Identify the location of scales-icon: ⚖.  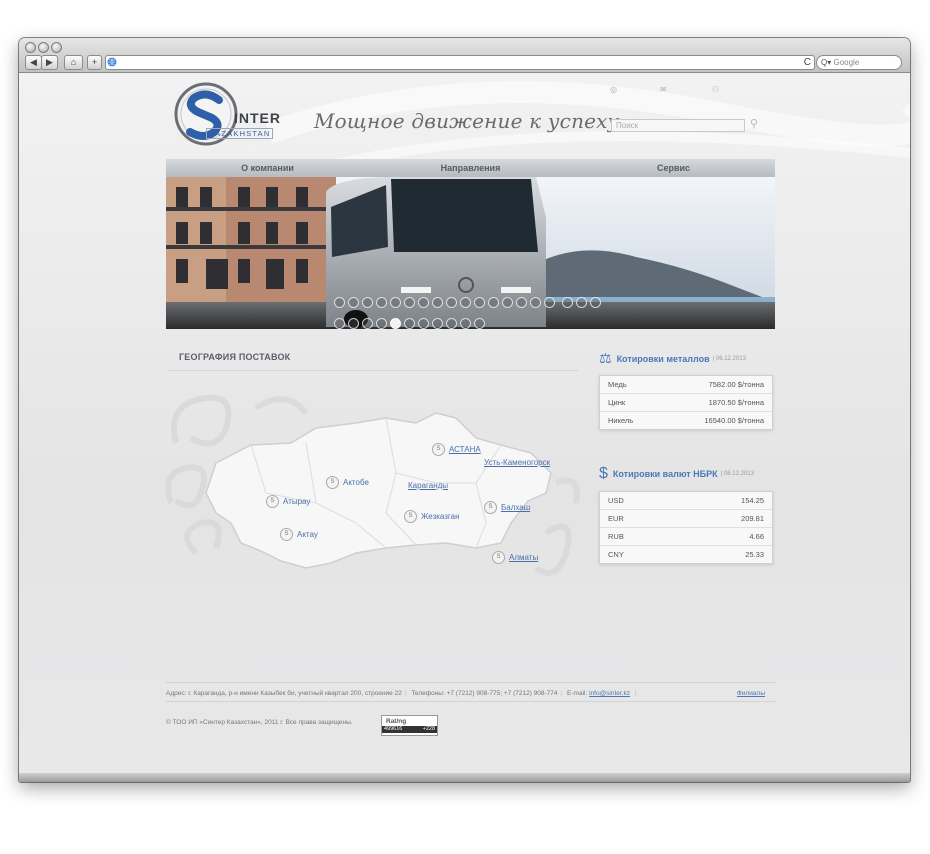
(605, 358).